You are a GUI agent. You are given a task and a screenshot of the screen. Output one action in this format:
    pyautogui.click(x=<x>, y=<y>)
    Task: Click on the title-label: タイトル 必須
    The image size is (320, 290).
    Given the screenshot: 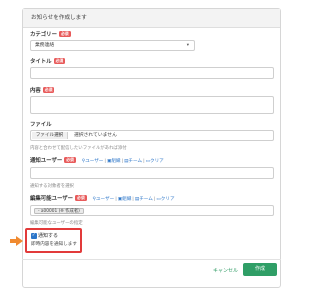 What is the action you would take?
    pyautogui.click(x=48, y=61)
    